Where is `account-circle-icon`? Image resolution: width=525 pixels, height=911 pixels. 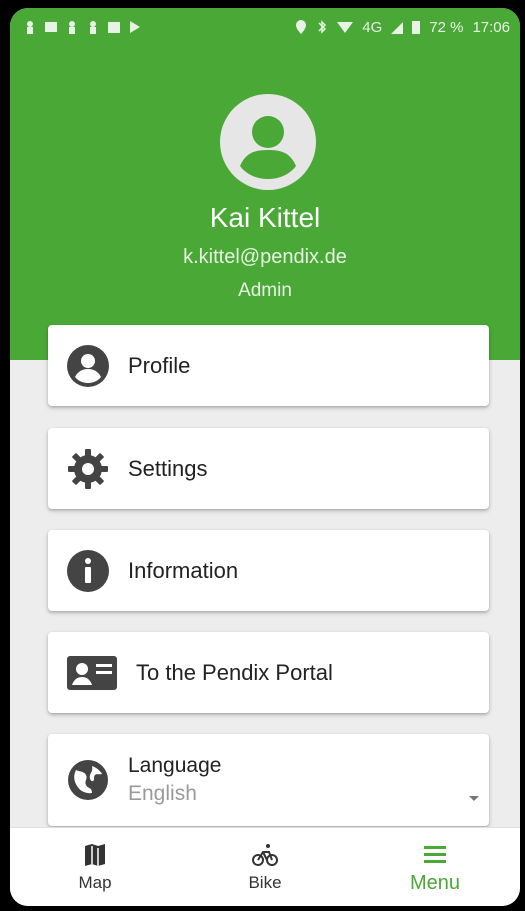
account-circle-icon is located at coordinates (88, 366).